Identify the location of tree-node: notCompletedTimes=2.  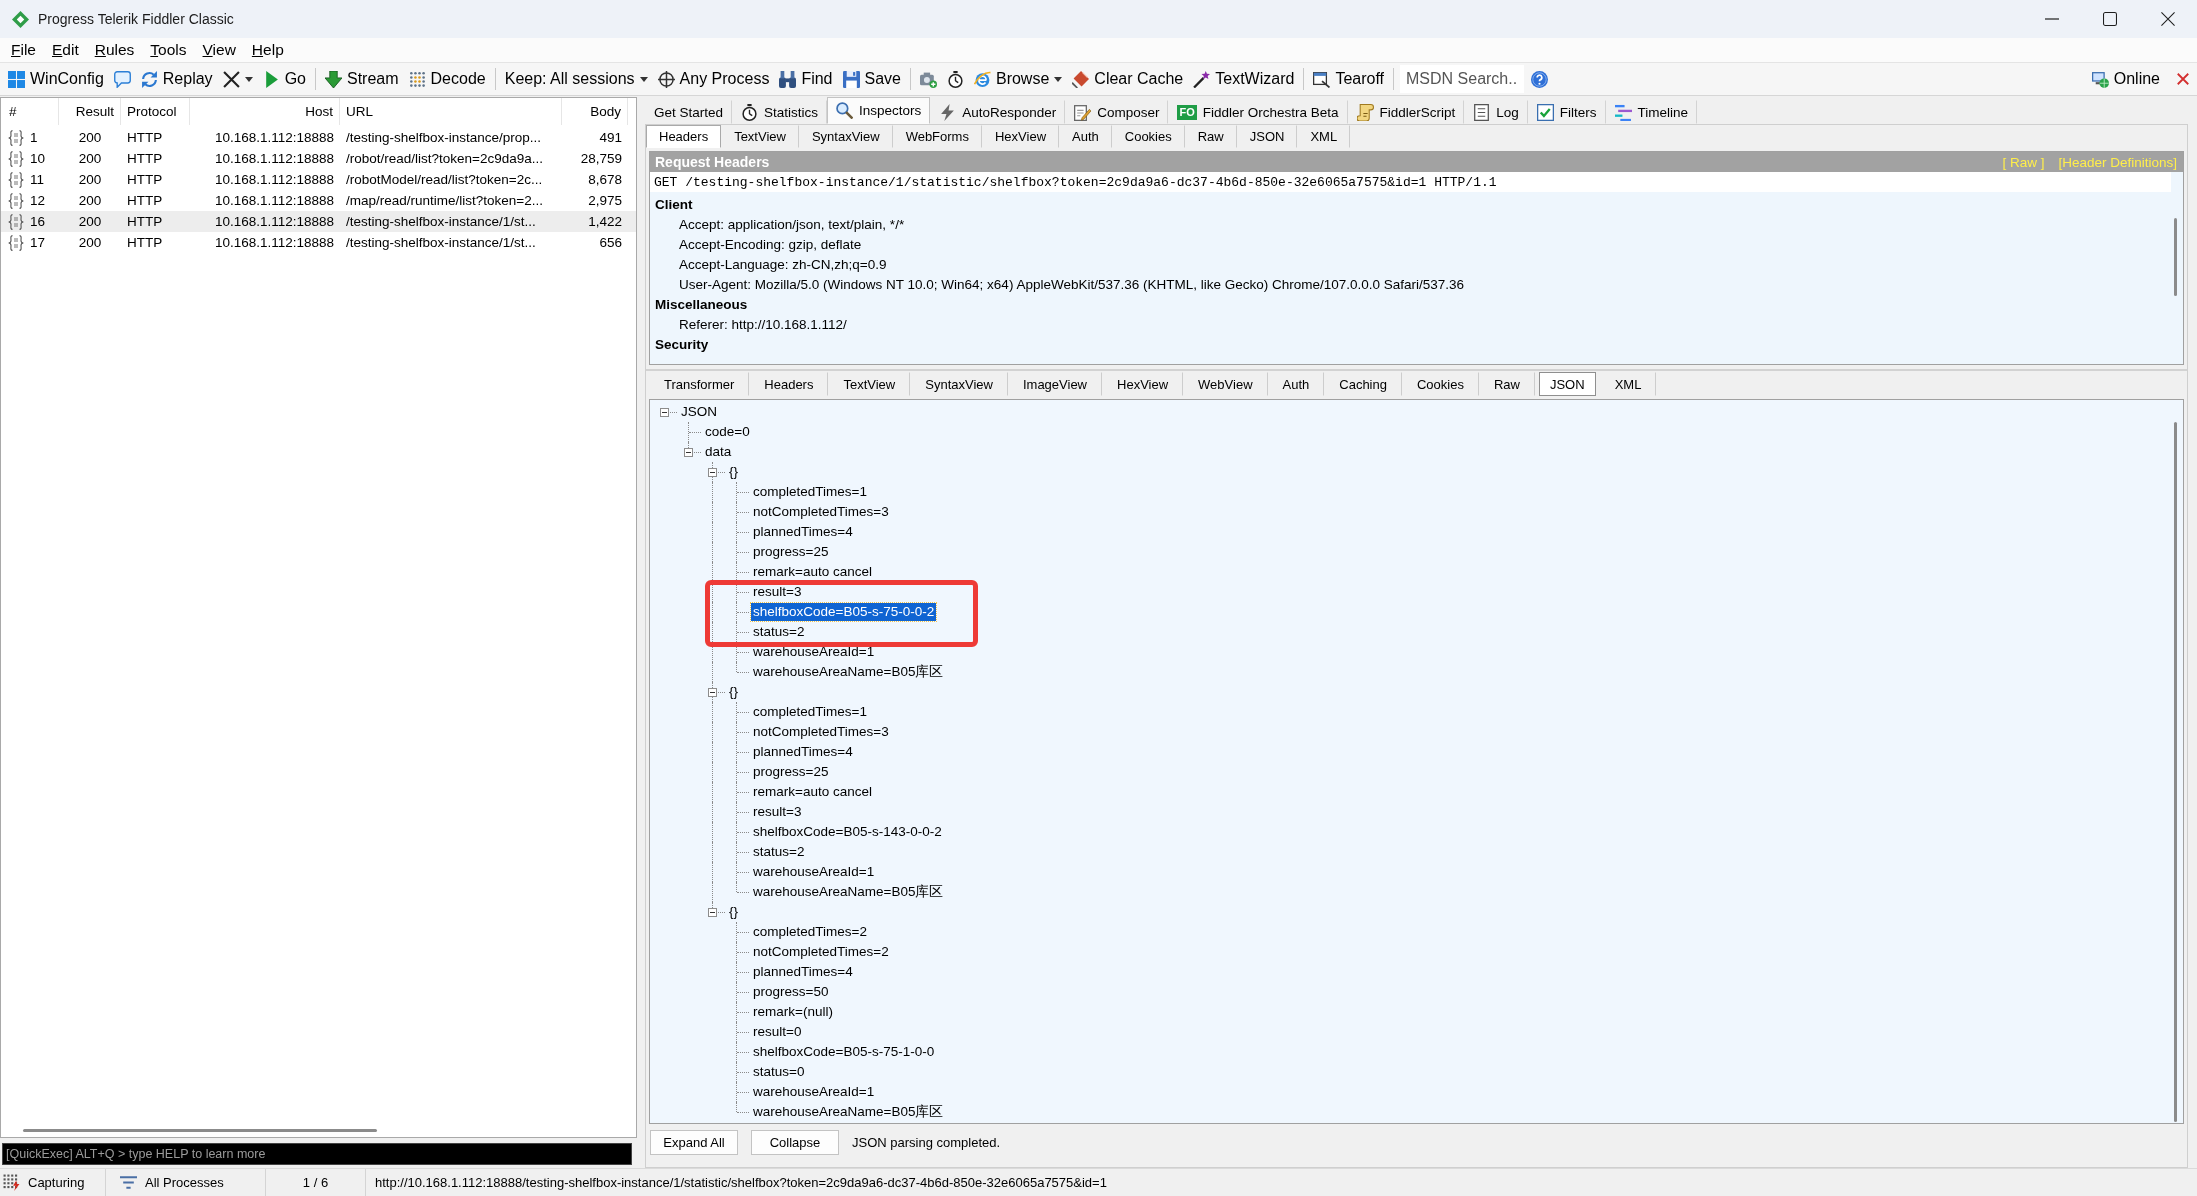
(821, 952).